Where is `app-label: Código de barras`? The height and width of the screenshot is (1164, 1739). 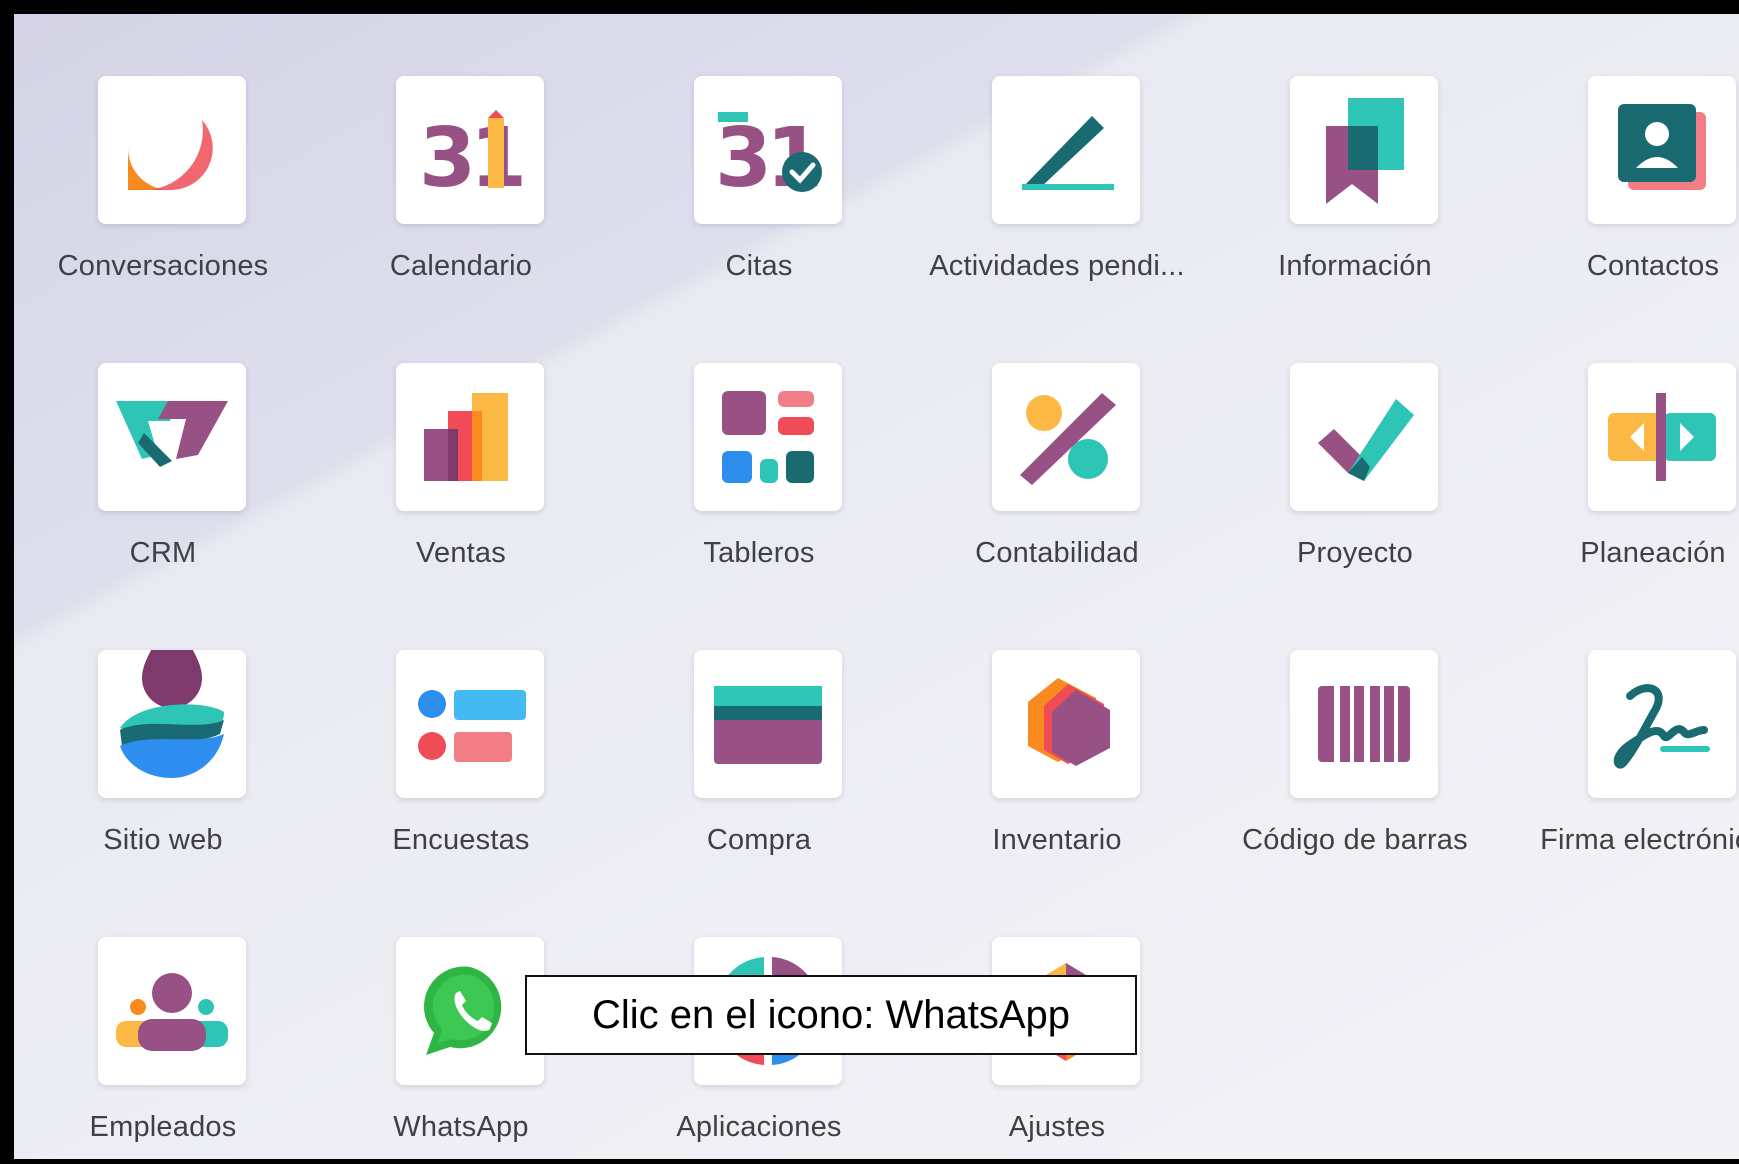 app-label: Código de barras is located at coordinates (1355, 840).